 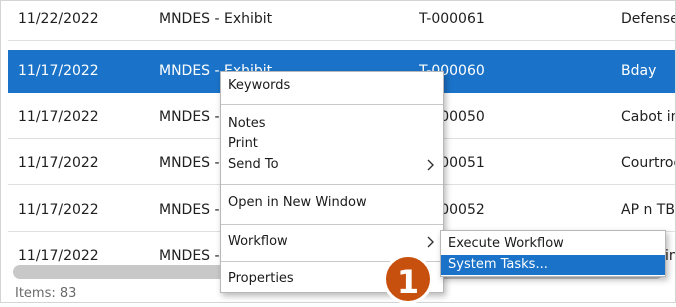 I want to click on description-cell: Courtroo, so click(x=648, y=163).